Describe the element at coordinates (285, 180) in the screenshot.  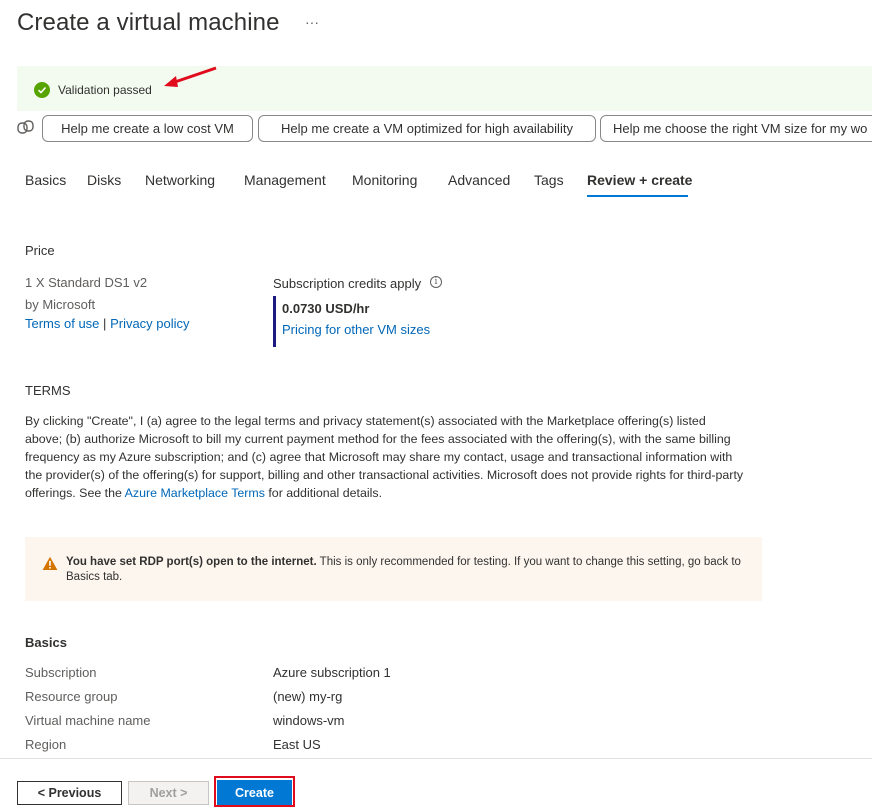
I see `tab-management: Management` at that location.